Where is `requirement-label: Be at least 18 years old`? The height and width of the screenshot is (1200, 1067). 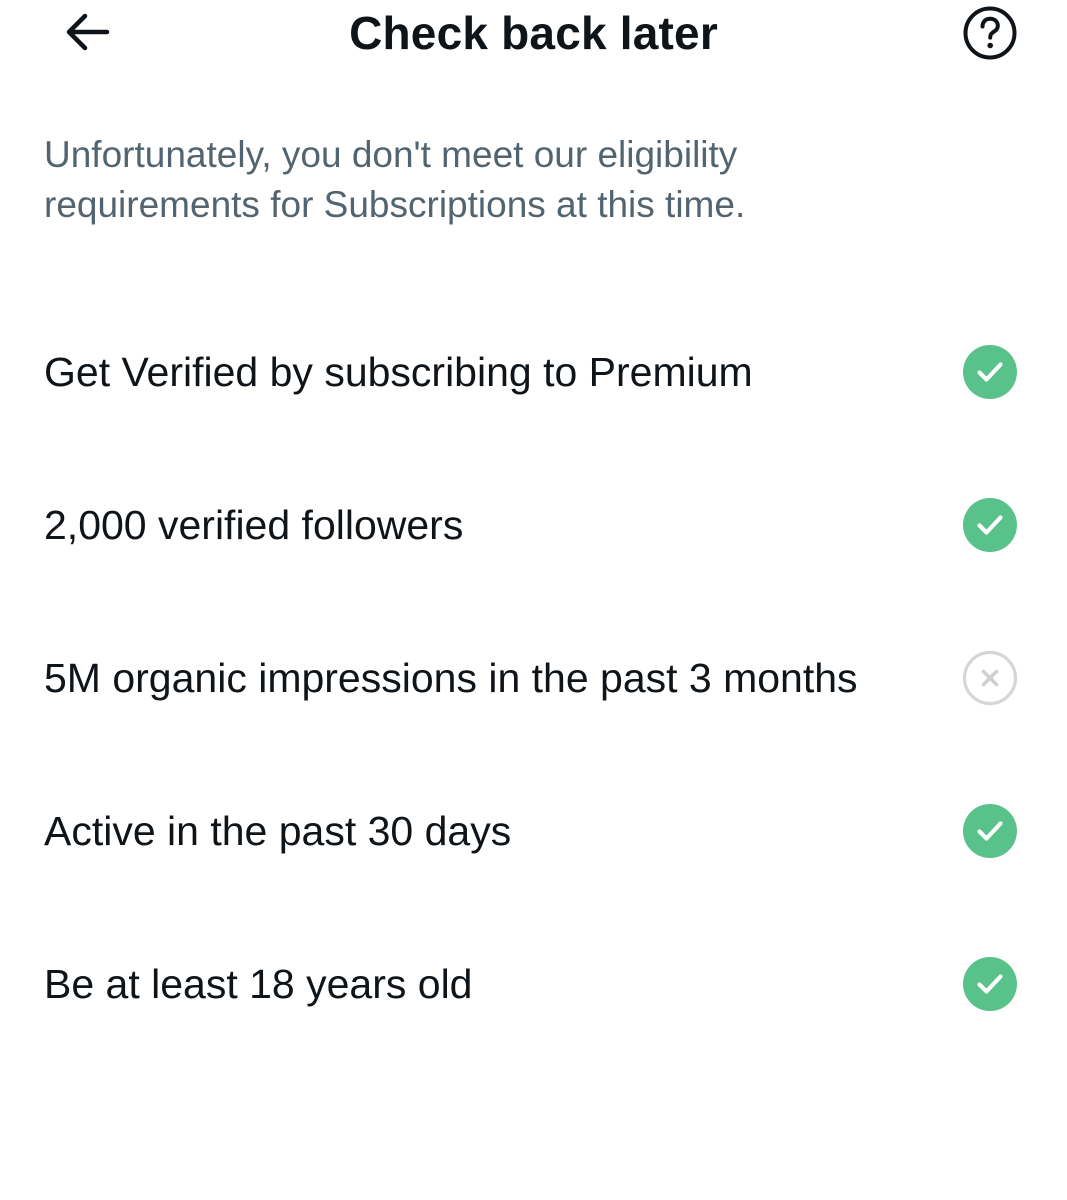
requirement-label: Be at least 18 years old is located at coordinates (258, 984).